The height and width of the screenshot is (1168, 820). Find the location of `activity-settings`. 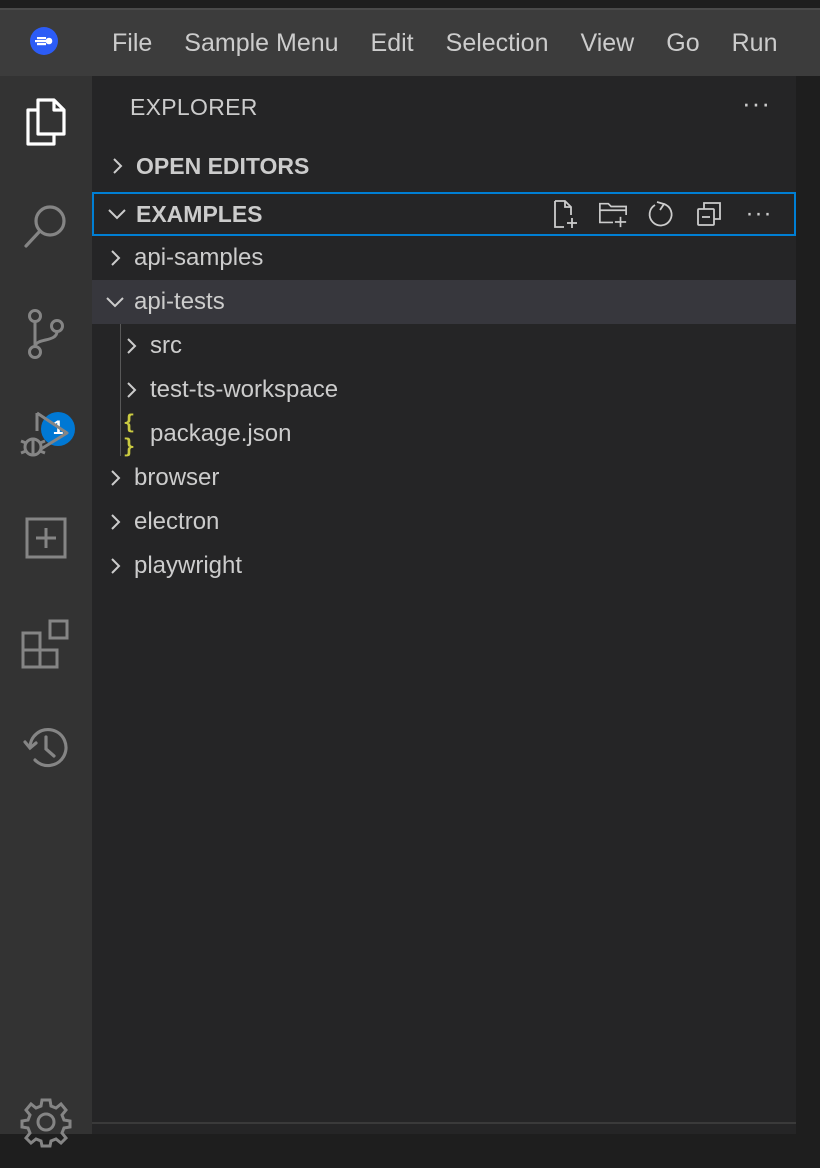

activity-settings is located at coordinates (46, 1122).